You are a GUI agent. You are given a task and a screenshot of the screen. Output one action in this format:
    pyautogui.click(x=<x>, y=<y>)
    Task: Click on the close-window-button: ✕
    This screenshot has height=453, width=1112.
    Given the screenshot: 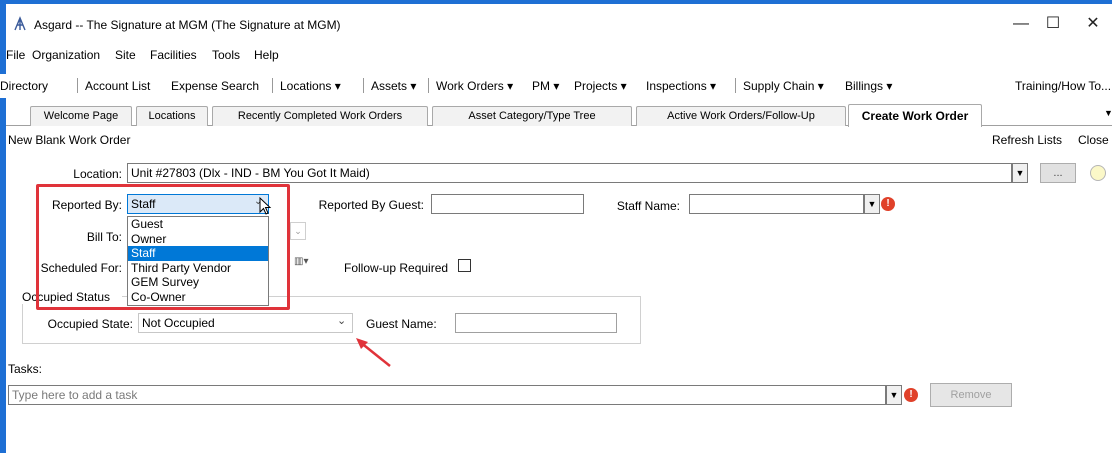 What is the action you would take?
    pyautogui.click(x=1091, y=24)
    